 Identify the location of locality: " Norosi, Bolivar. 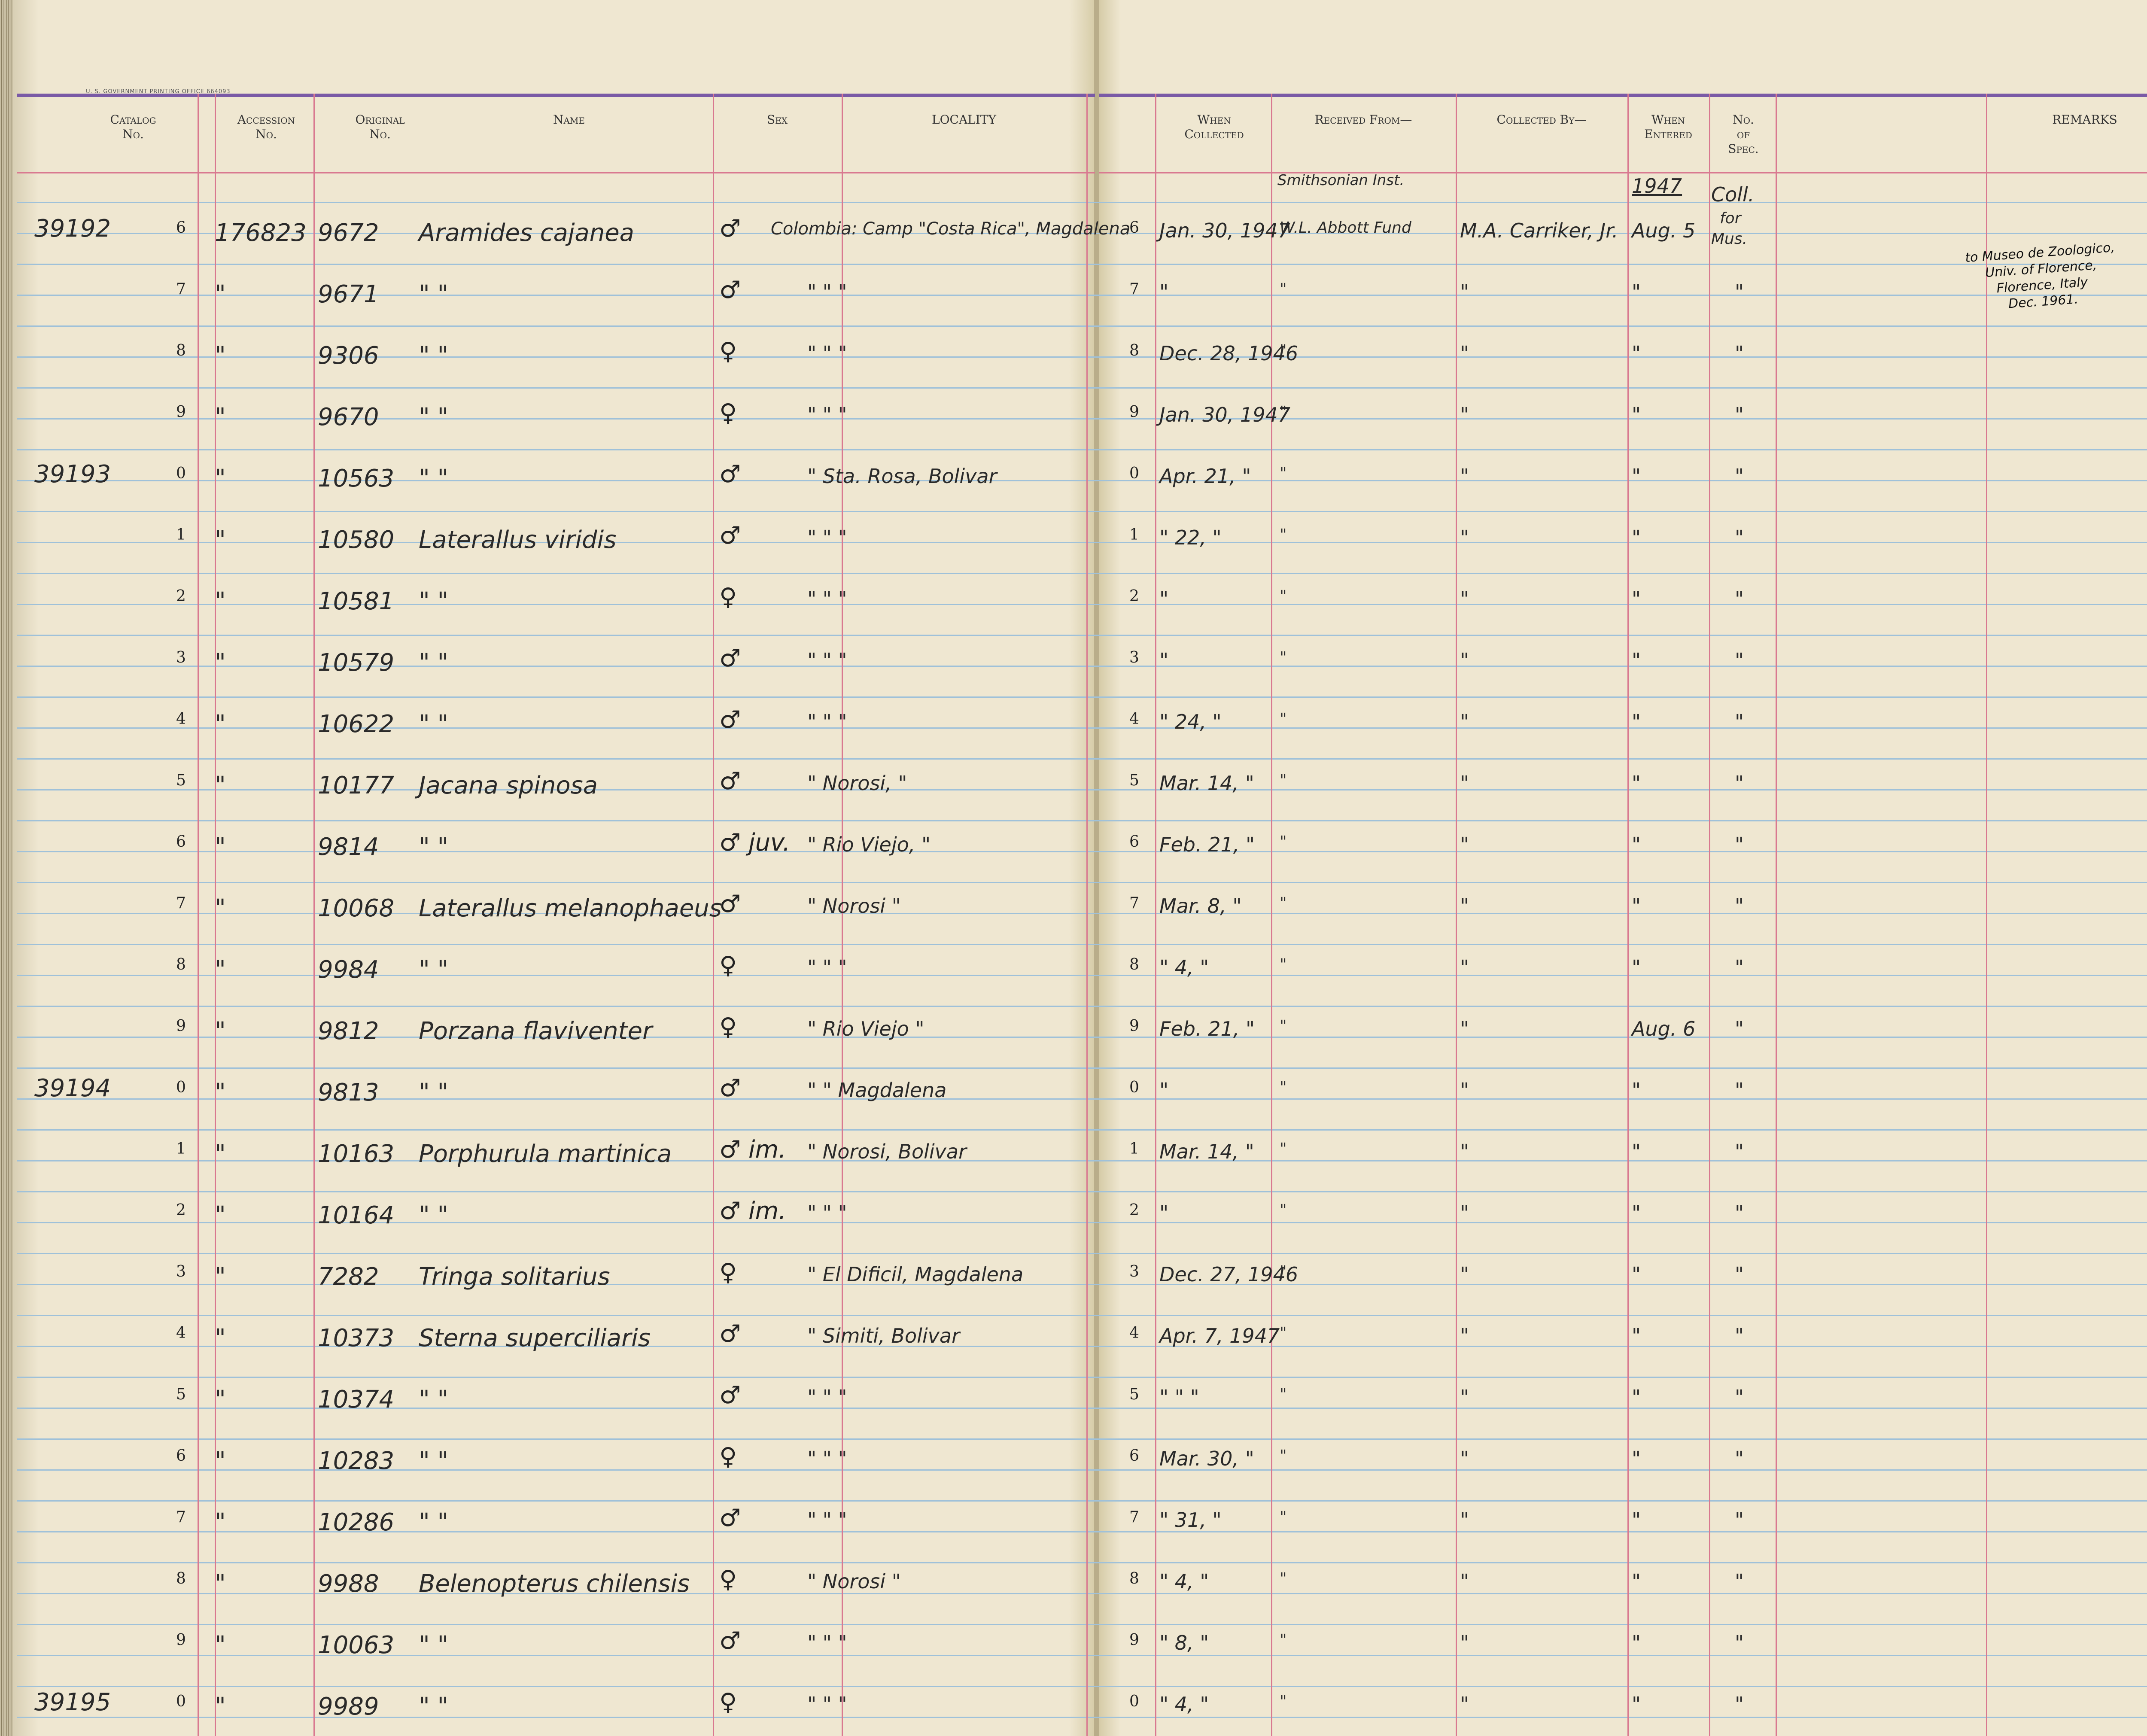
(887, 1151).